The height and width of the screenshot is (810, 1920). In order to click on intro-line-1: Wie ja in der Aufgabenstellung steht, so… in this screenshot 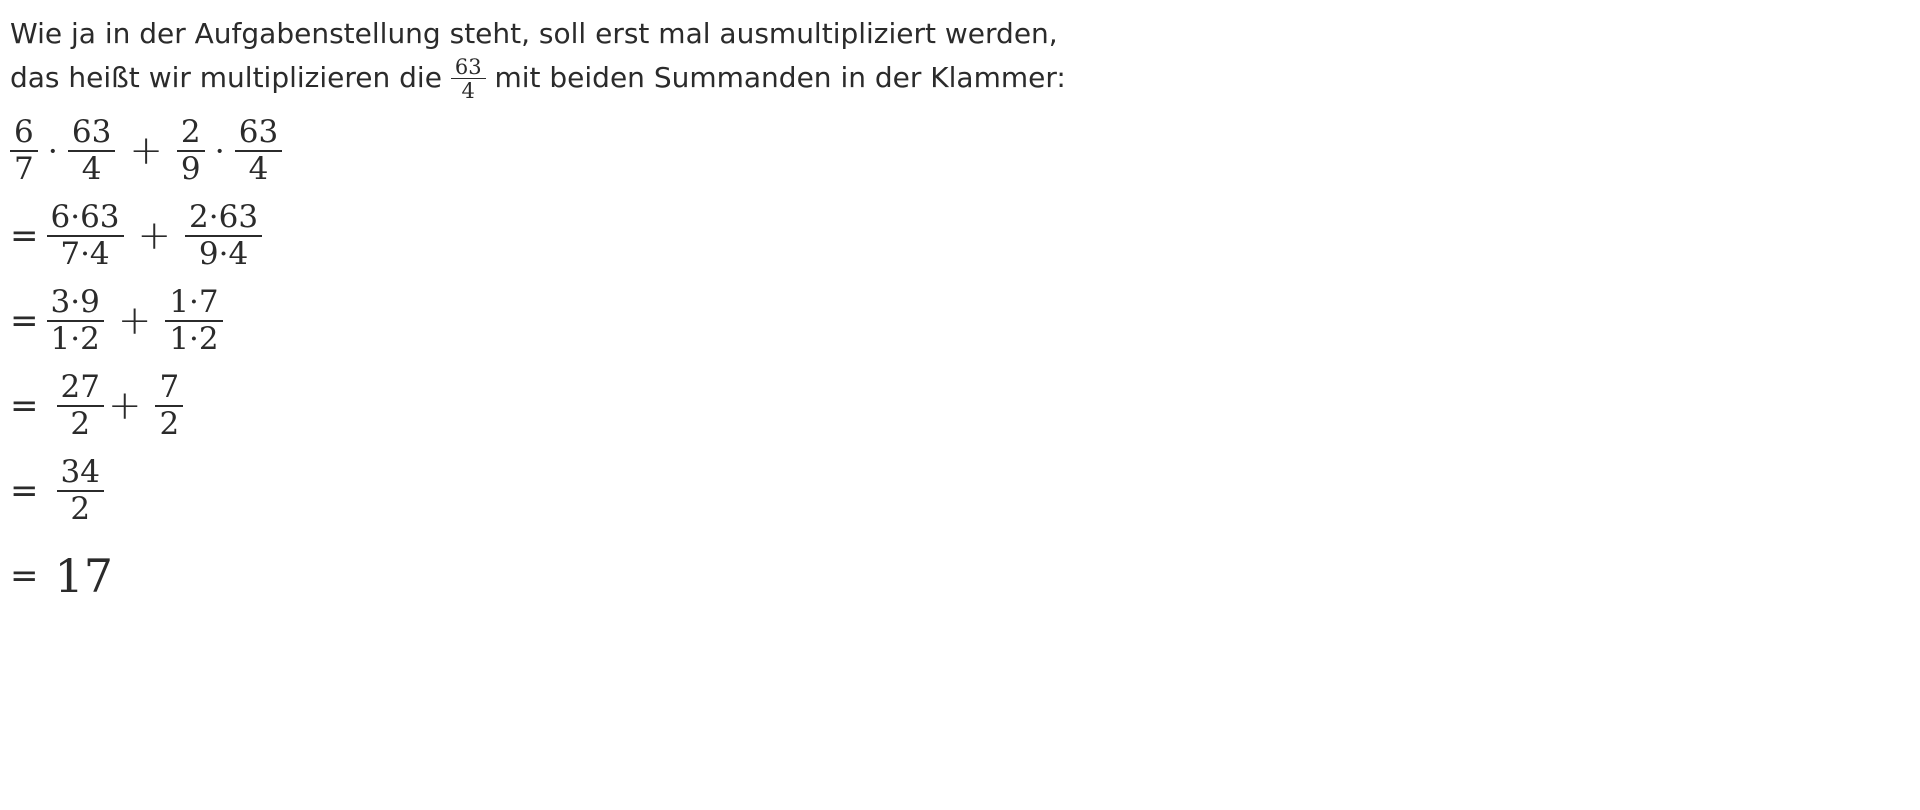, I will do `click(965, 34)`.